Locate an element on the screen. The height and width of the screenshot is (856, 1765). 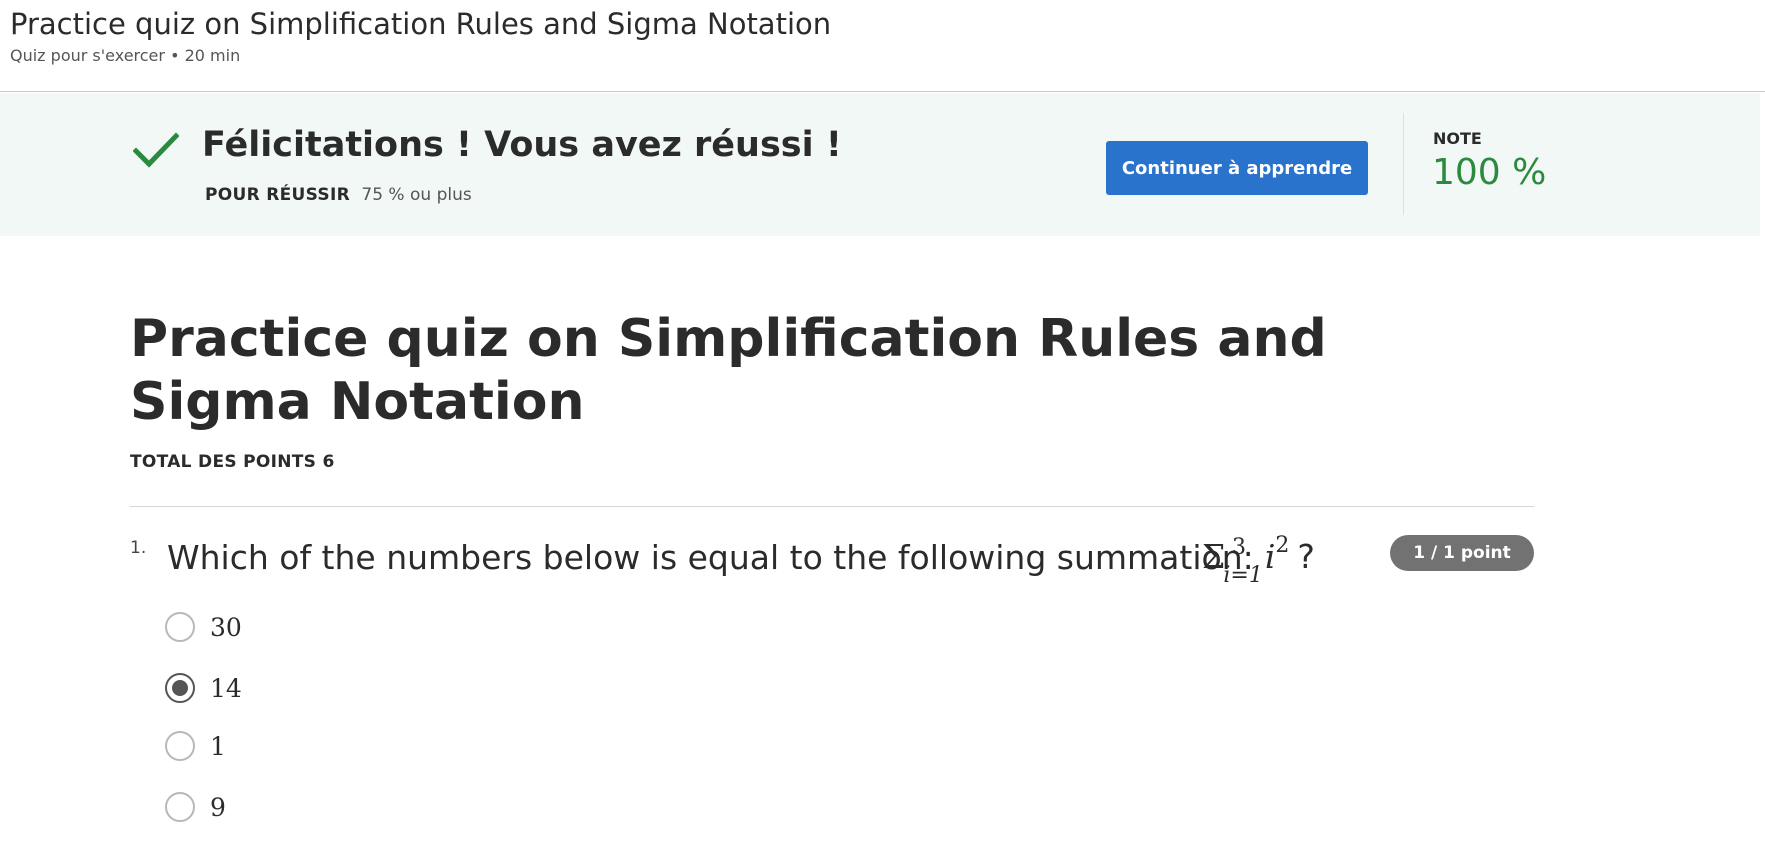
quiz-header-subtitle: Quiz pour s'exercer • 20 min is located at coordinates (125, 55).